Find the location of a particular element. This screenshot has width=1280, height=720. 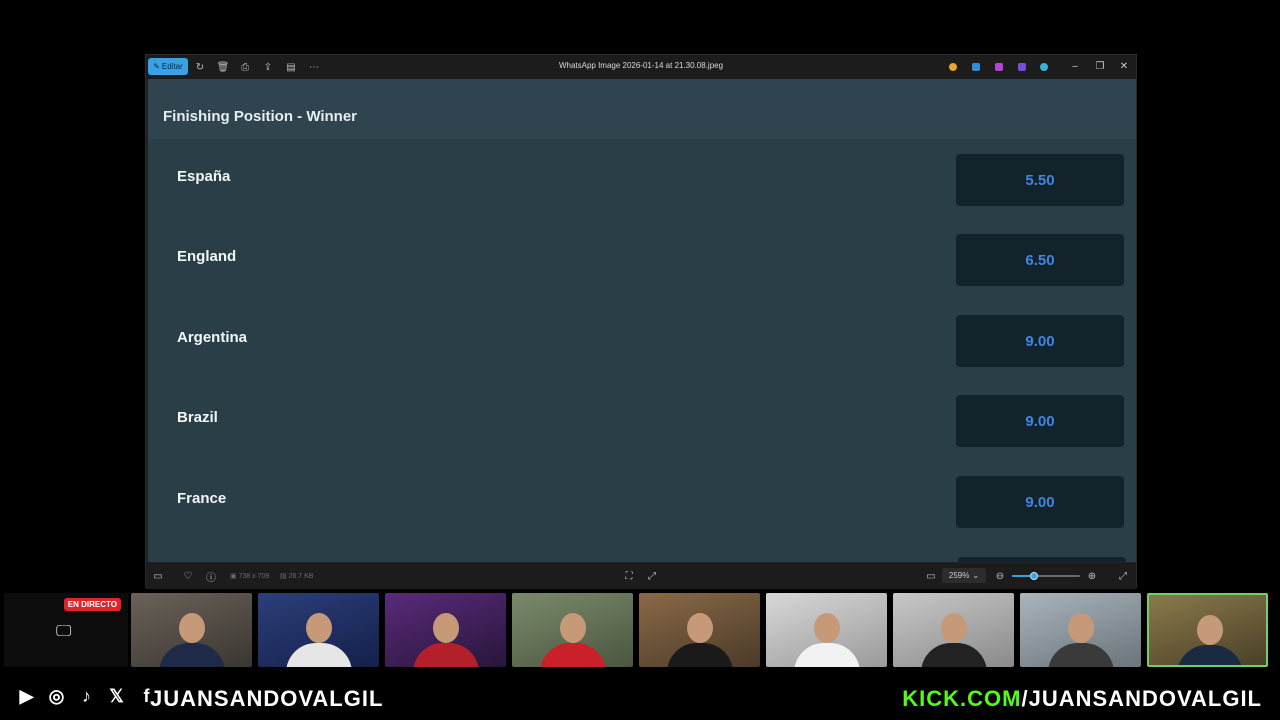

market-header: Finishing Position - Winner is located at coordinates (642, 109).